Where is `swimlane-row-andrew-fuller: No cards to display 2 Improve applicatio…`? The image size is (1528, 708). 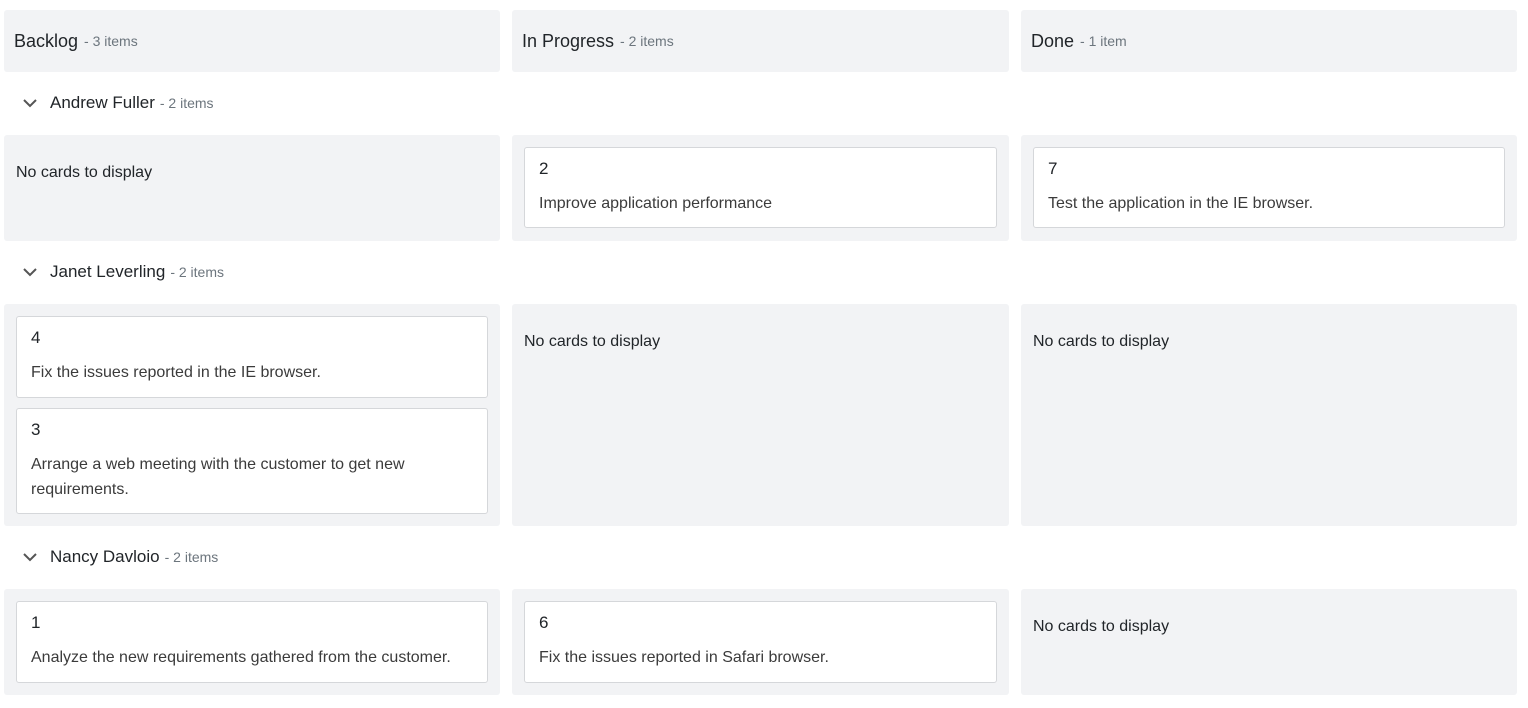 swimlane-row-andrew-fuller: No cards to display 2 Improve applicatio… is located at coordinates (760, 188).